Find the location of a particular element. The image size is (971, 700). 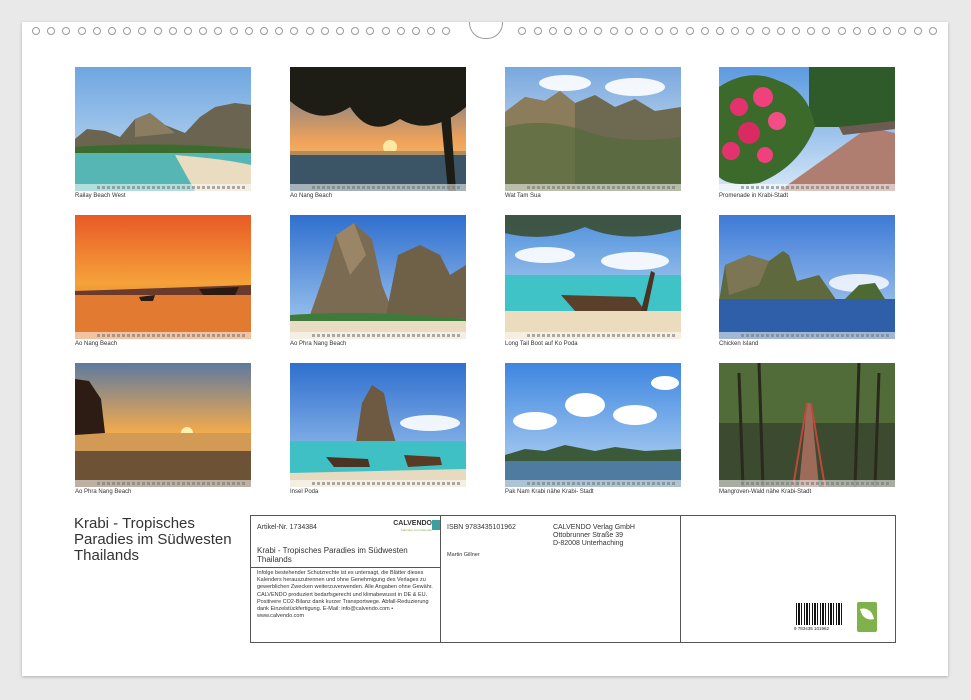

barcode-number: 9 783435 101962 is located at coordinates (812, 628).